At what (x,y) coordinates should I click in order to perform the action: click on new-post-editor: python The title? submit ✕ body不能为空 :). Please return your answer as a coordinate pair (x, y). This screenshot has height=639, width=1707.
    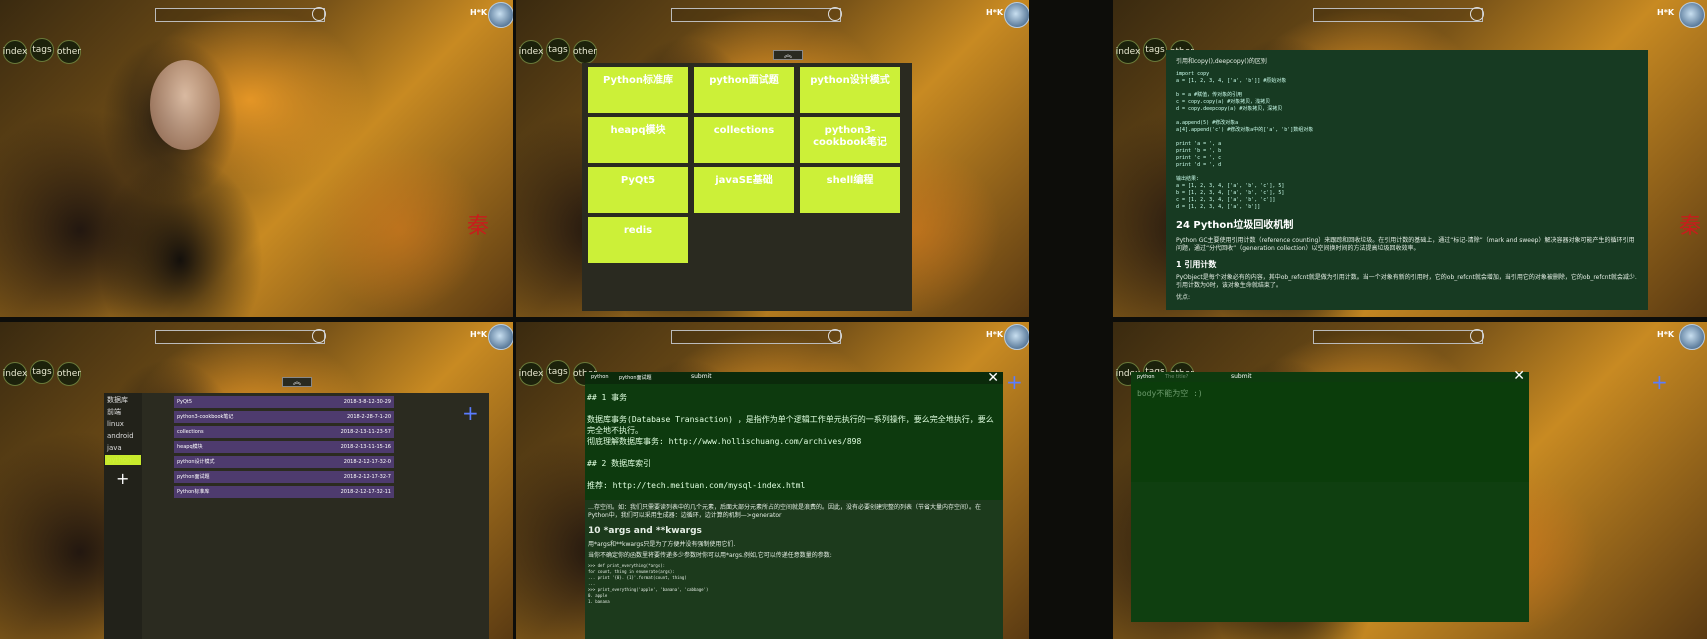
    Looking at the image, I should click on (1330, 495).